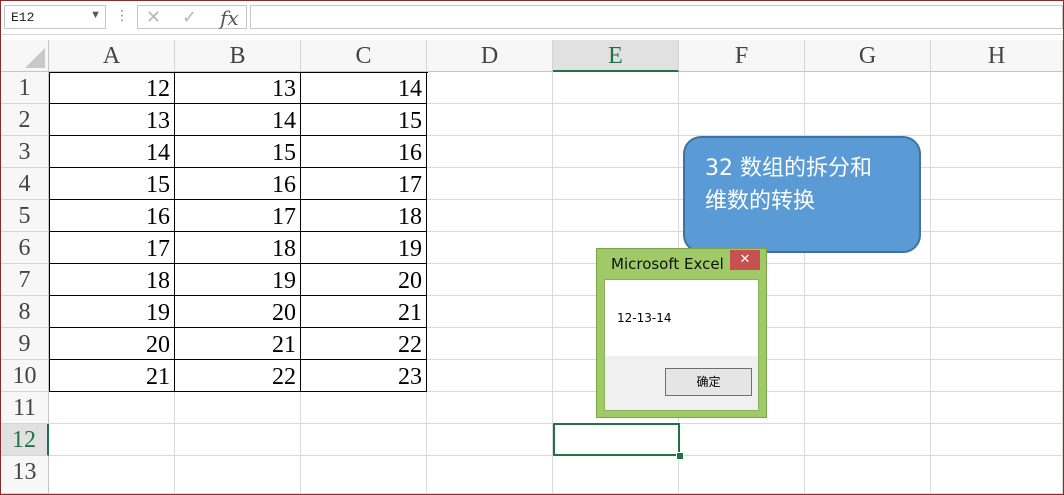 The image size is (1064, 495). What do you see at coordinates (112, 56) in the screenshot?
I see `column-header-a: A` at bounding box center [112, 56].